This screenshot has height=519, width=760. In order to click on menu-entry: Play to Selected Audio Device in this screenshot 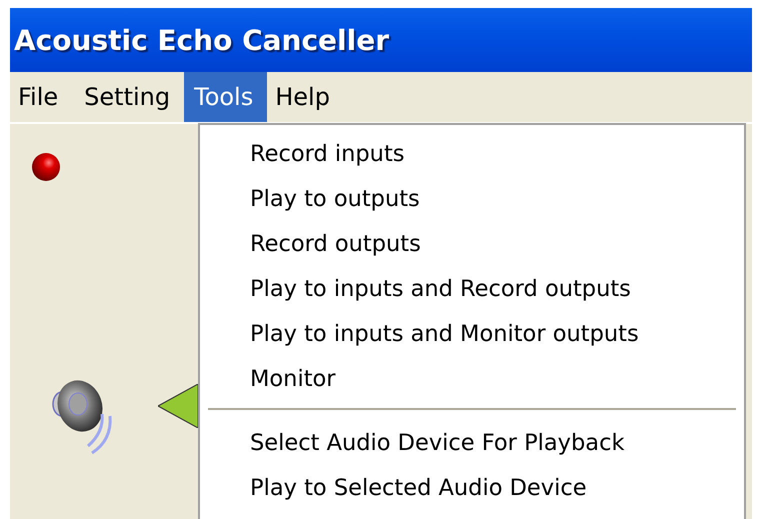, I will do `click(472, 487)`.